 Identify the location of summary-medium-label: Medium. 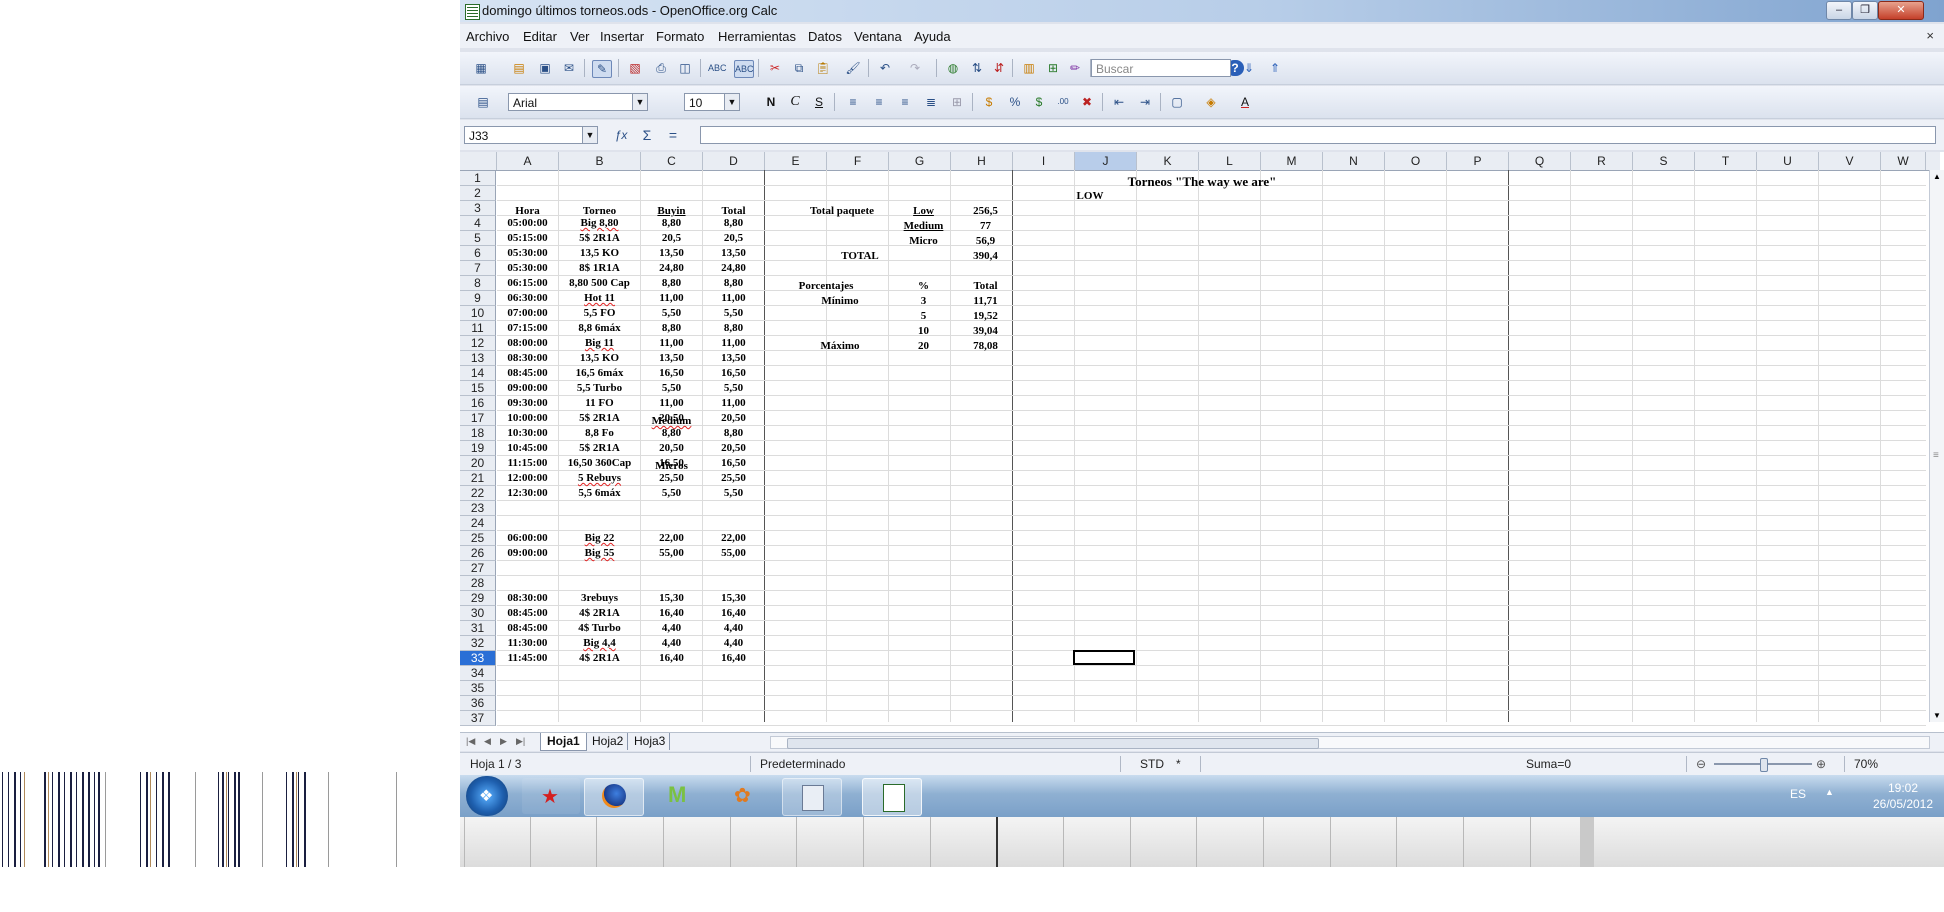
(923, 226).